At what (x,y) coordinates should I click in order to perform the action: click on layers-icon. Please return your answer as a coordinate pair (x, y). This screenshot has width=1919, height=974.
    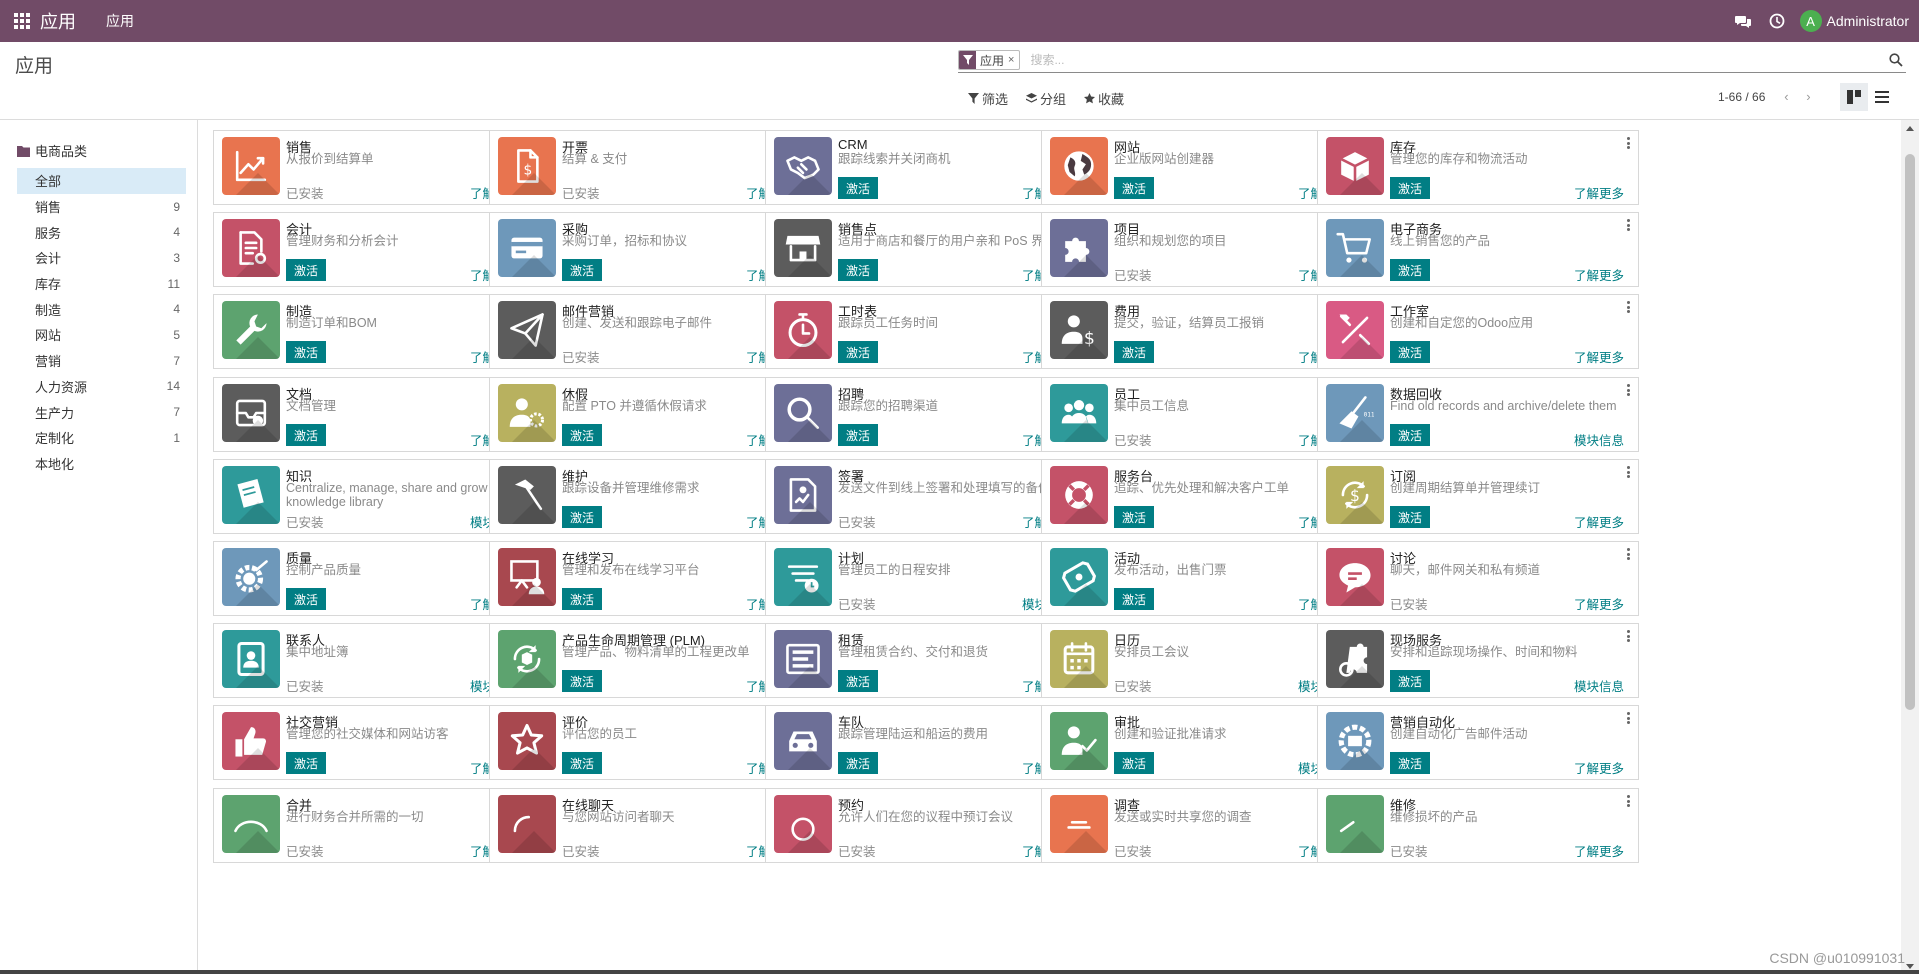
    Looking at the image, I should click on (1032, 98).